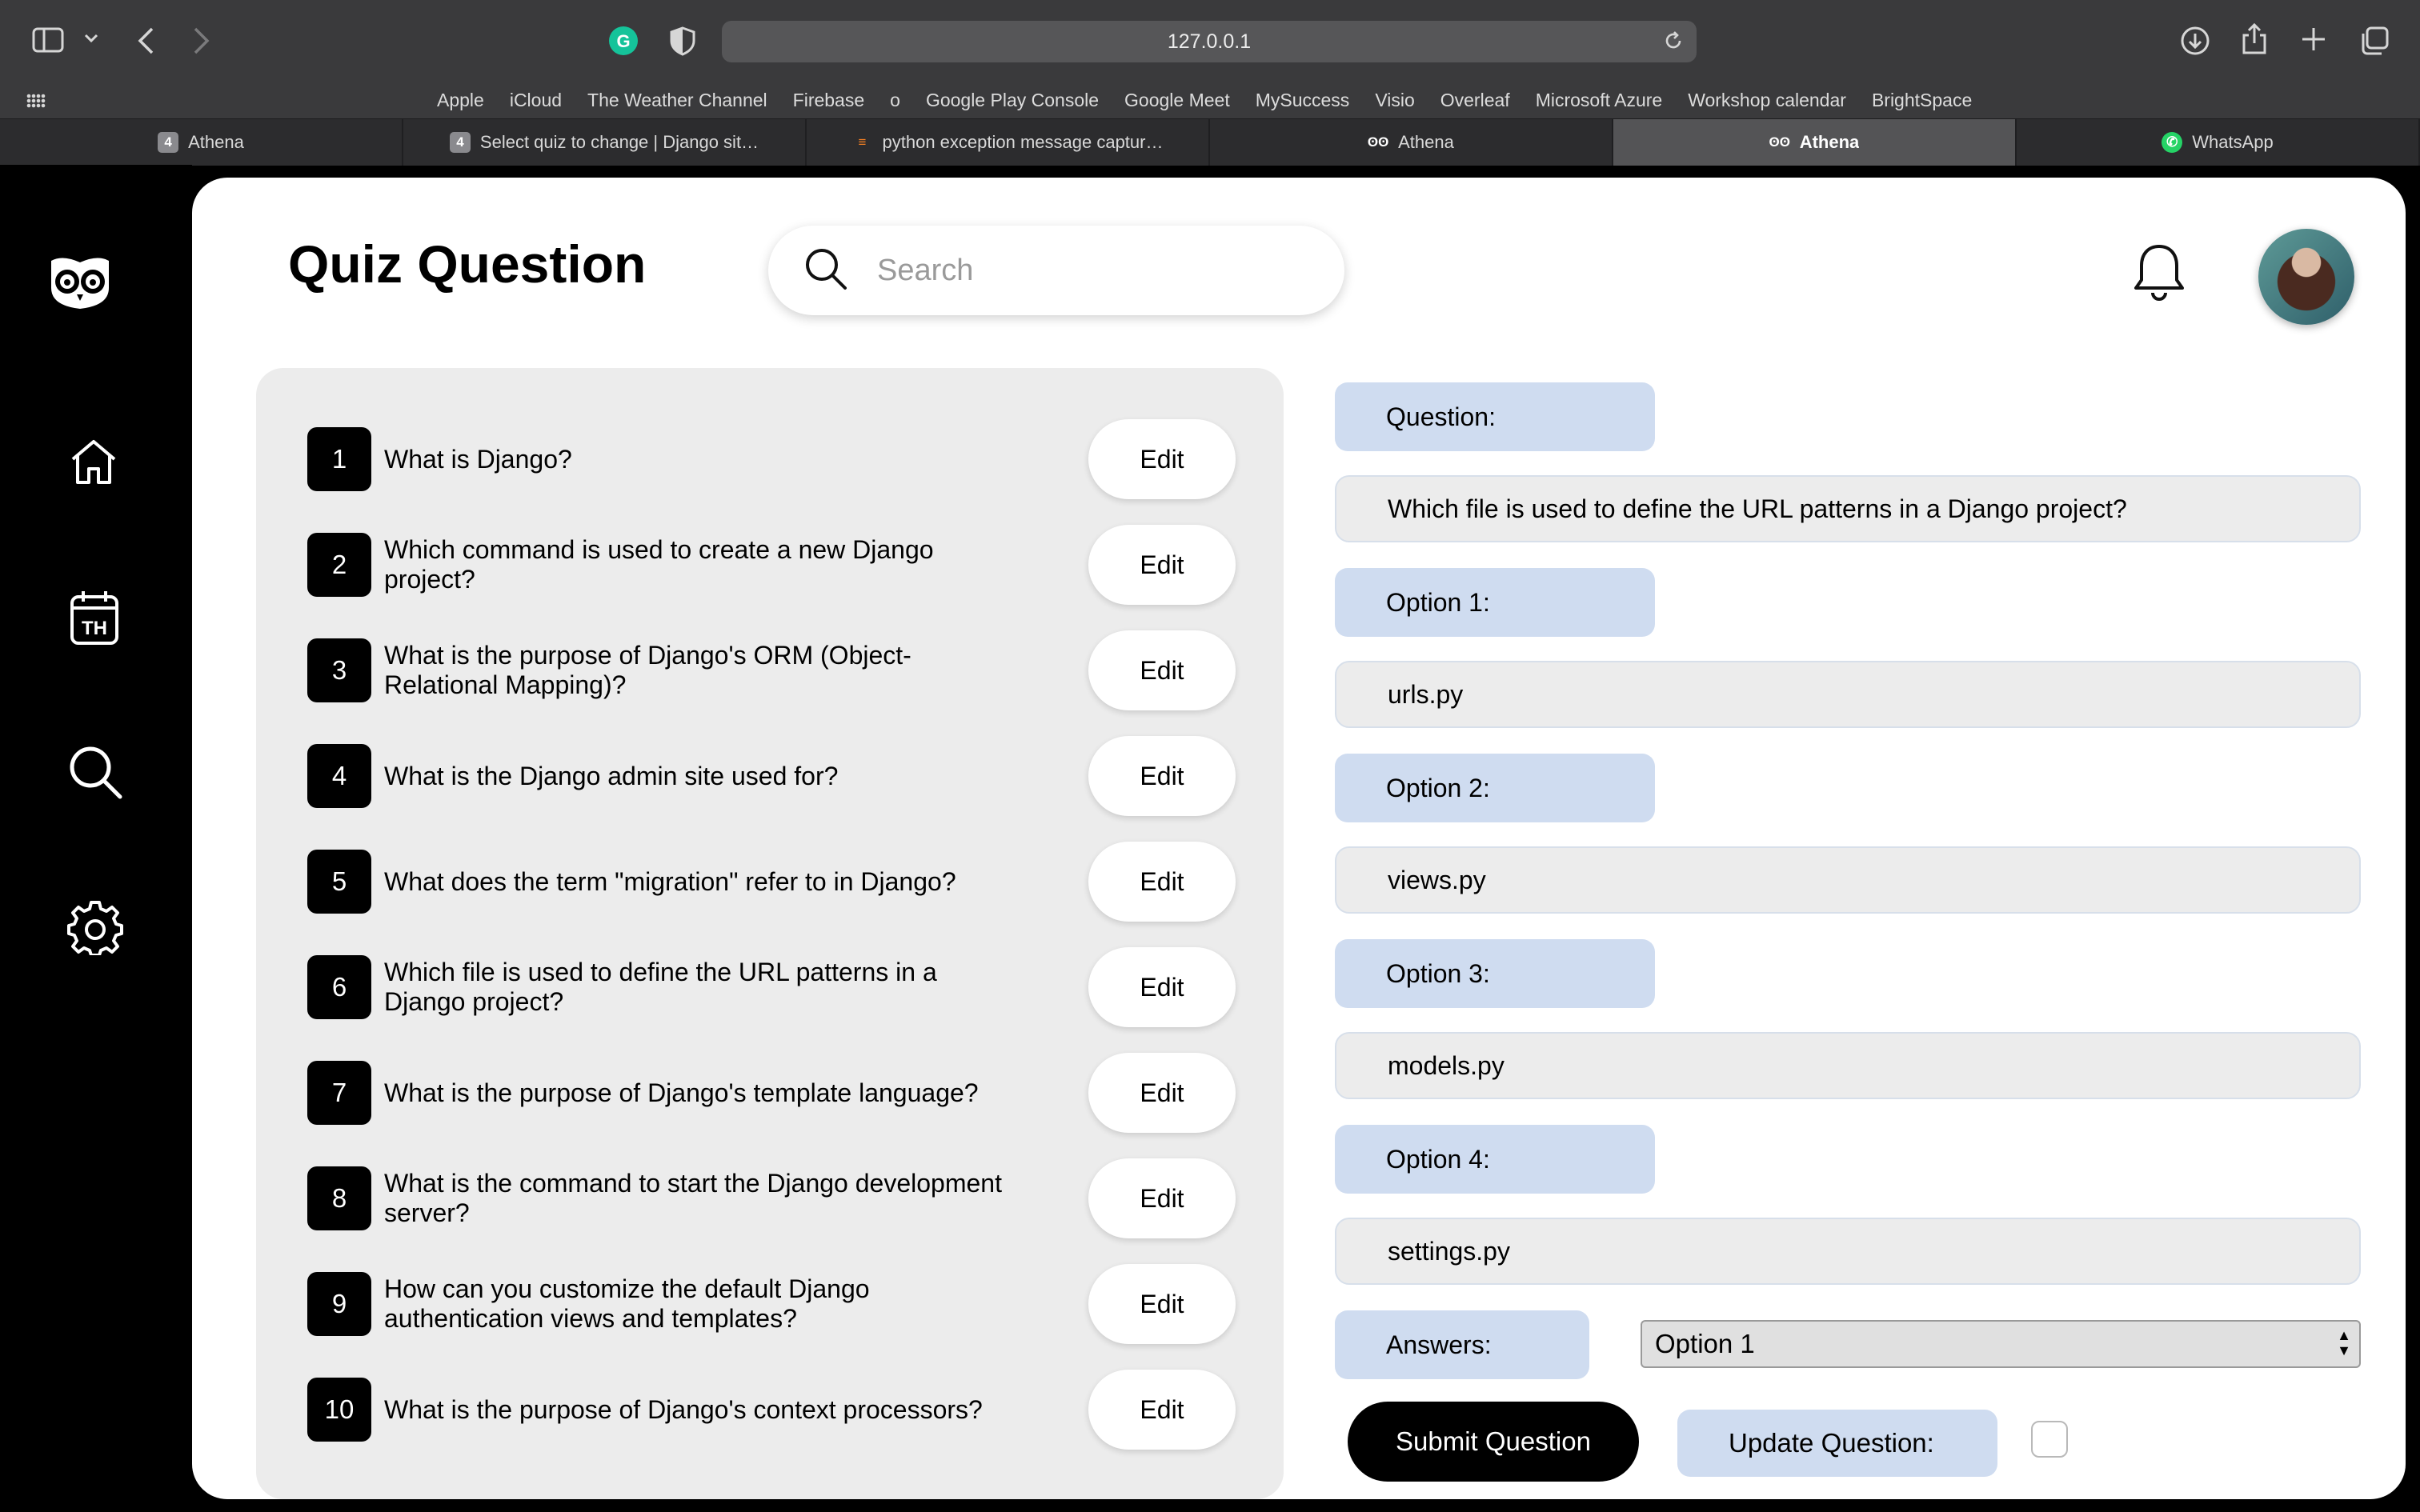 This screenshot has width=2420, height=1512. What do you see at coordinates (1922, 100) in the screenshot?
I see `favorite-brightspace: BrightSpace` at bounding box center [1922, 100].